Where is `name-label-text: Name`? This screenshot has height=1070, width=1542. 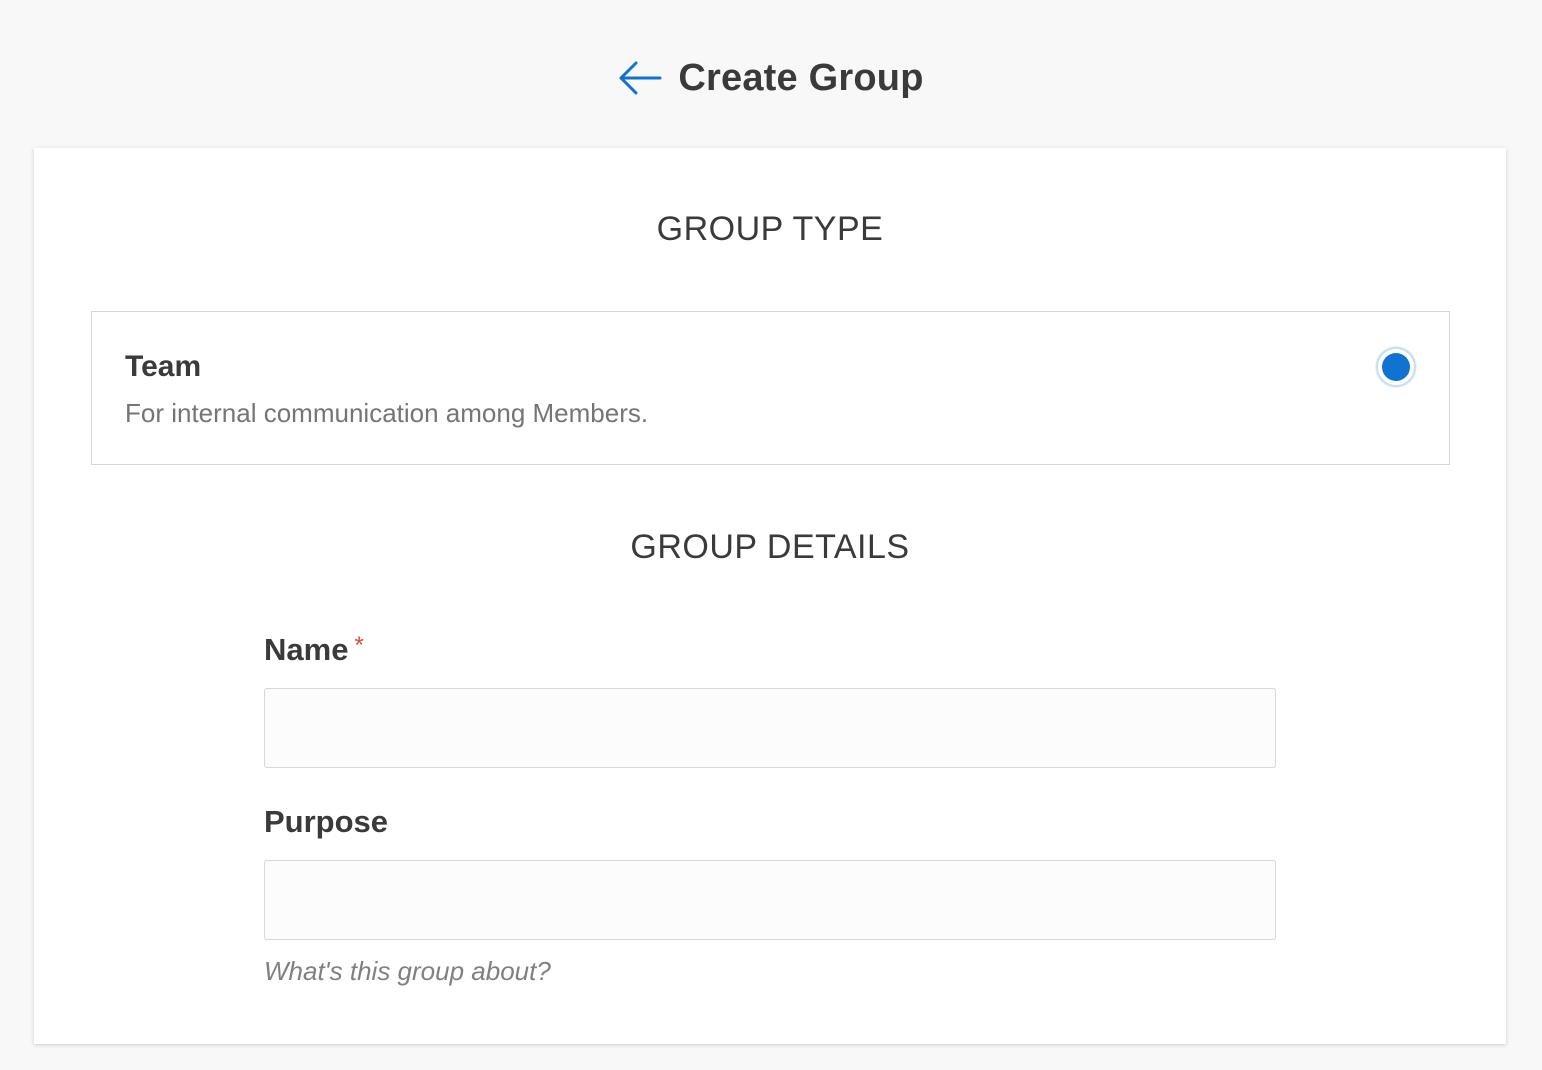
name-label-text: Name is located at coordinates (306, 649).